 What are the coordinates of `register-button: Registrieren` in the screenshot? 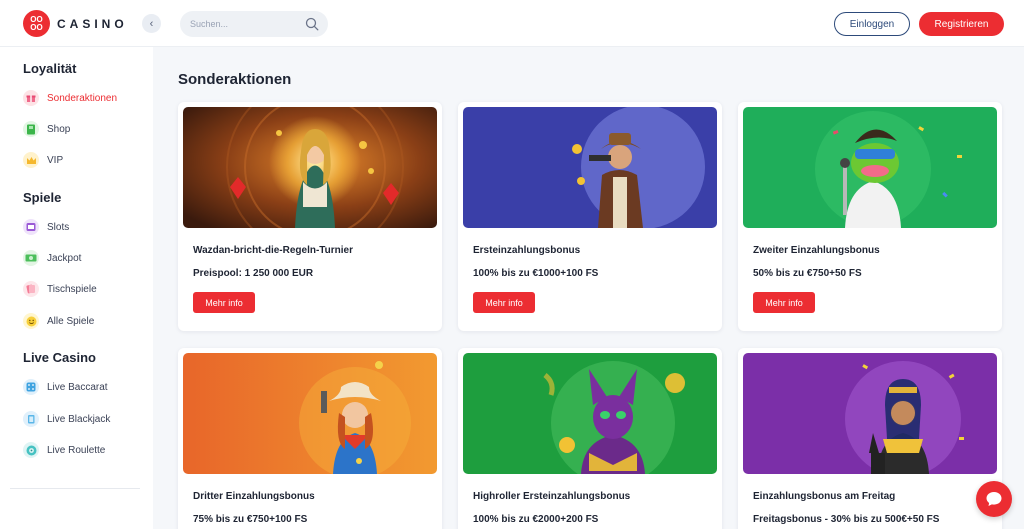 It's located at (961, 24).